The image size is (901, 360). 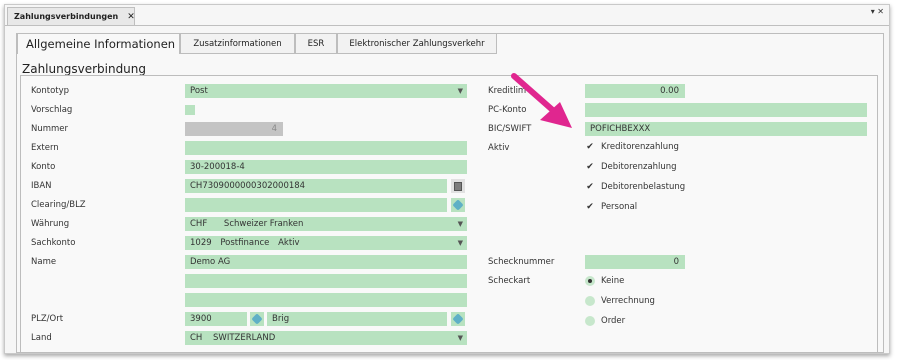 What do you see at coordinates (613, 321) in the screenshot?
I see `label-order: Order` at bounding box center [613, 321].